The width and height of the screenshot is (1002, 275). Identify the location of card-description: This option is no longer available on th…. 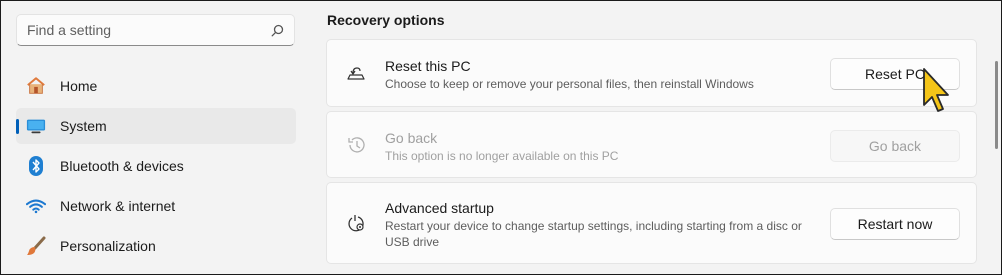
(502, 156).